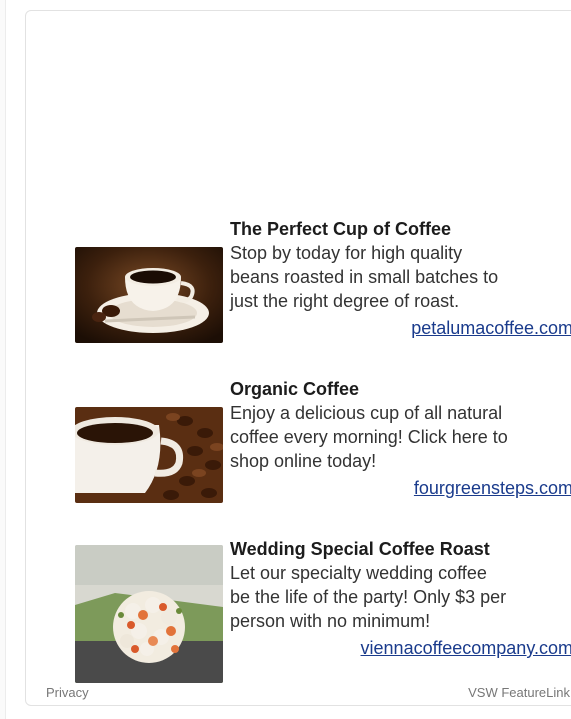 Image resolution: width=571 pixels, height=719 pixels. I want to click on widget-footer: Privacy VSW FeatureLink, so click(308, 696).